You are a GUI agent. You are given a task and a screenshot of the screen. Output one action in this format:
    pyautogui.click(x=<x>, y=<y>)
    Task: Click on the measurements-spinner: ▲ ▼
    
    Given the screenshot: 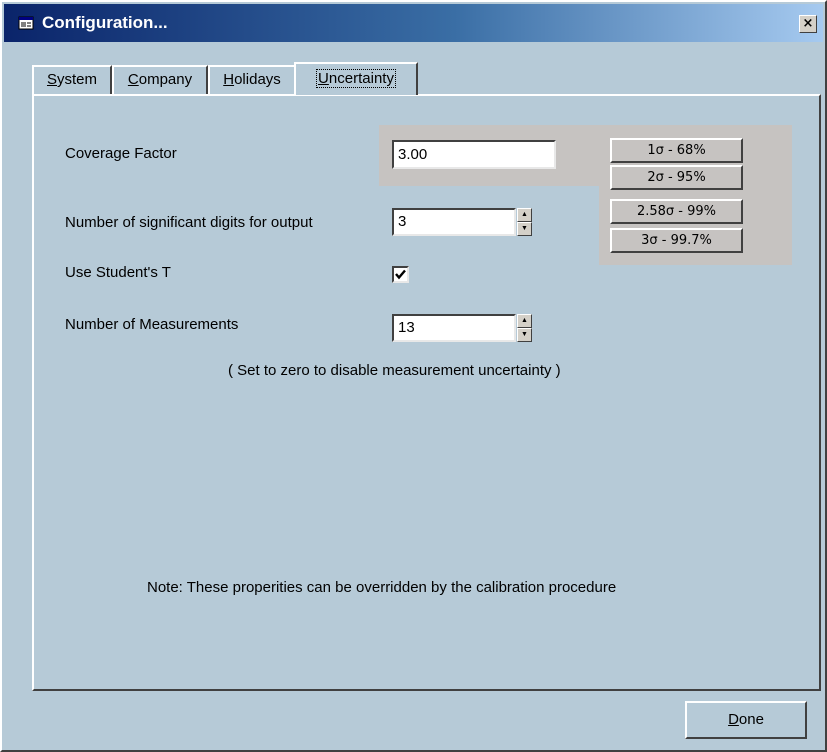 What is the action you would take?
    pyautogui.click(x=524, y=328)
    